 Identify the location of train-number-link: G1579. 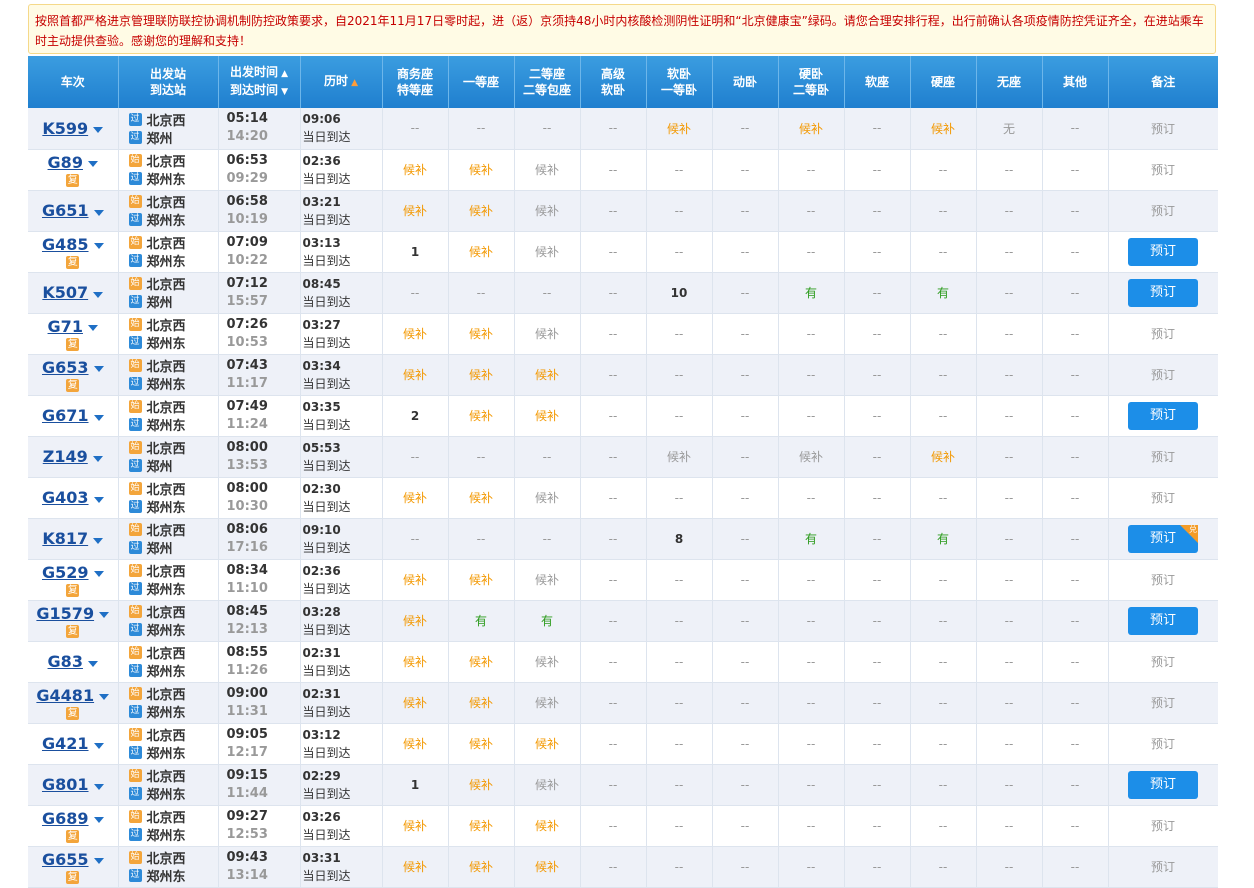
(65, 613).